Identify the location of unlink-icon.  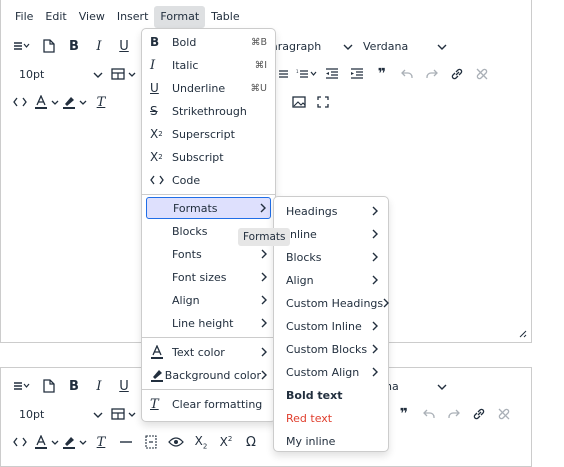
(504, 414).